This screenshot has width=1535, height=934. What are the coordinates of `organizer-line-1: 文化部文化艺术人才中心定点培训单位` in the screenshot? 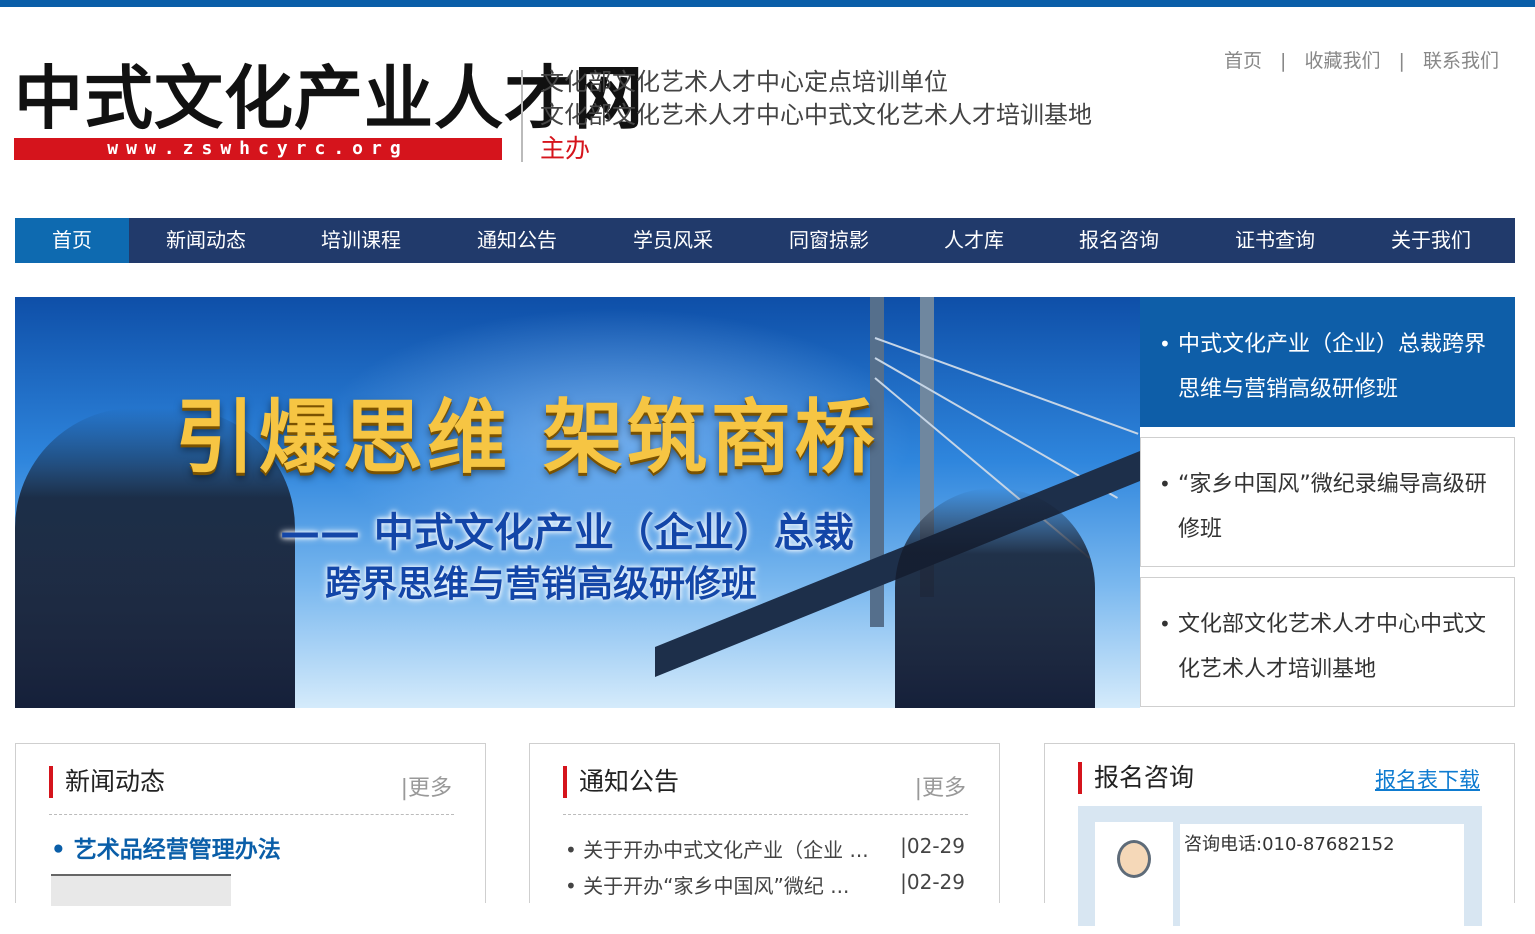 It's located at (744, 82).